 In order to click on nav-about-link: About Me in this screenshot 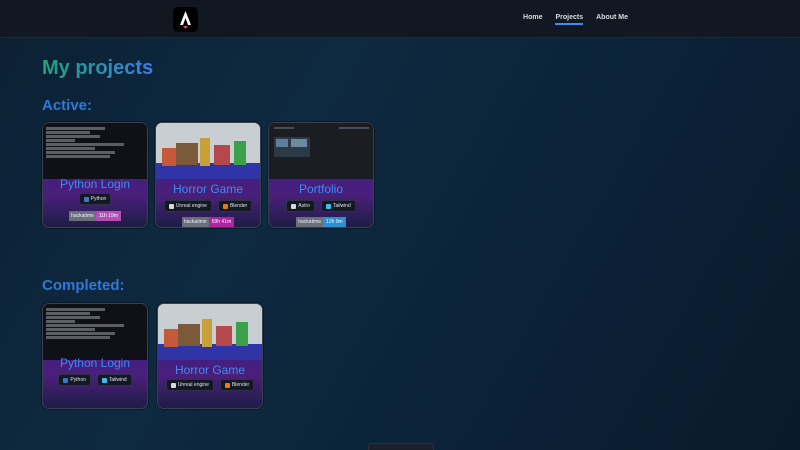, I will do `click(612, 19)`.